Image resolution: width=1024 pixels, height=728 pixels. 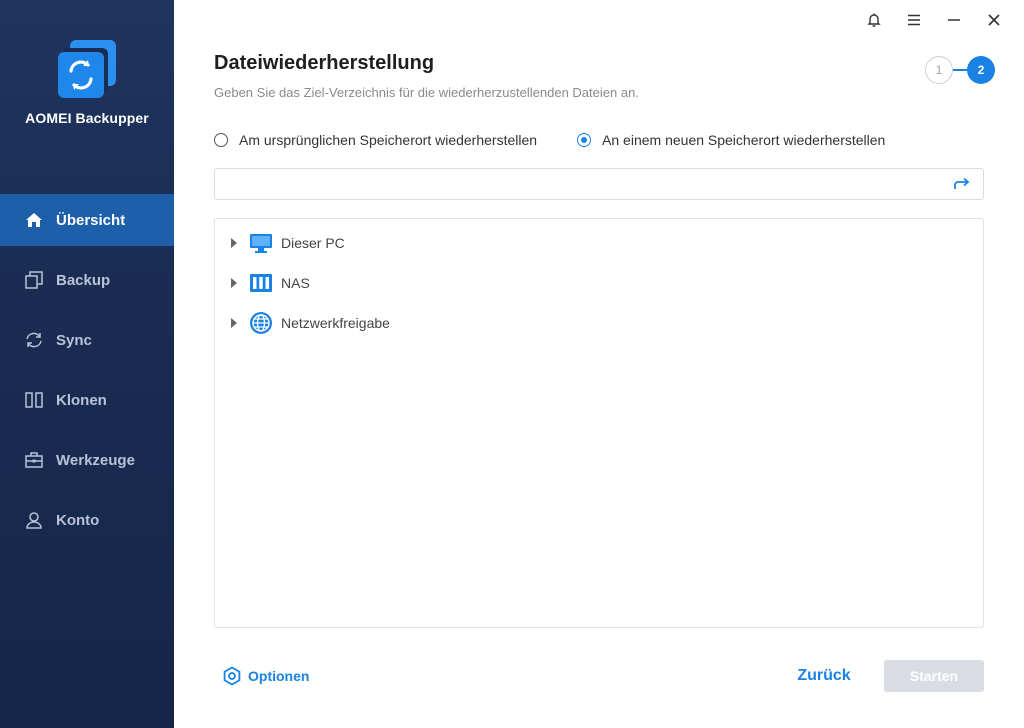 I want to click on close-icon, so click(x=994, y=20).